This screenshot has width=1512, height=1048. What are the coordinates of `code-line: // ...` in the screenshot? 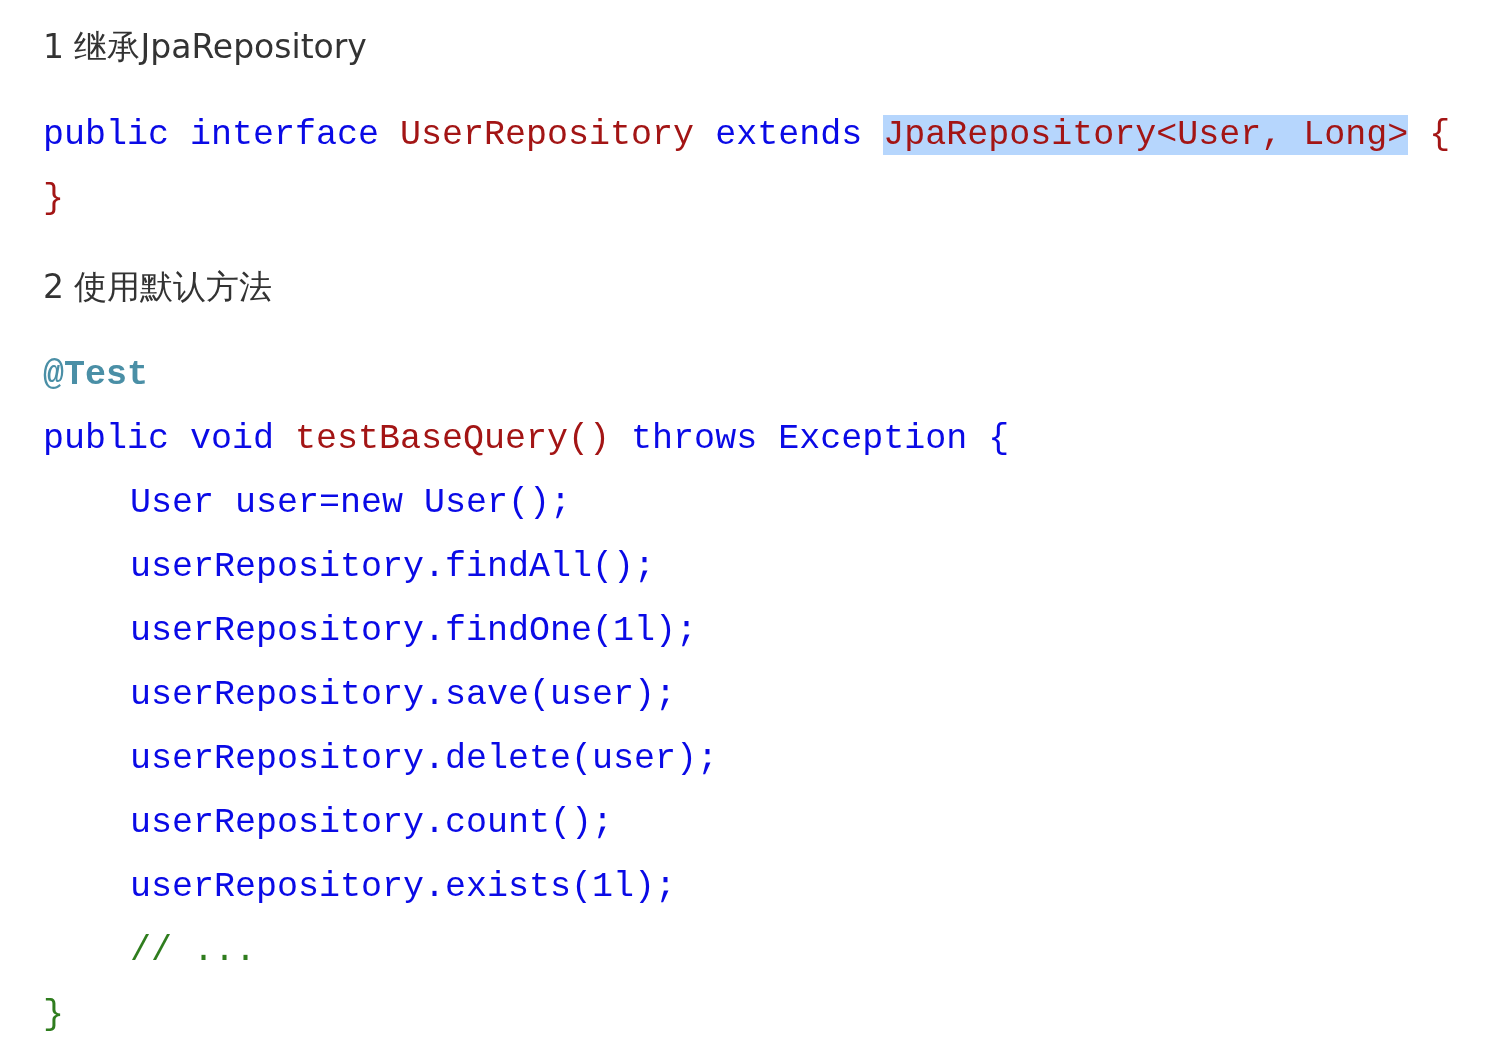 It's located at (193, 951).